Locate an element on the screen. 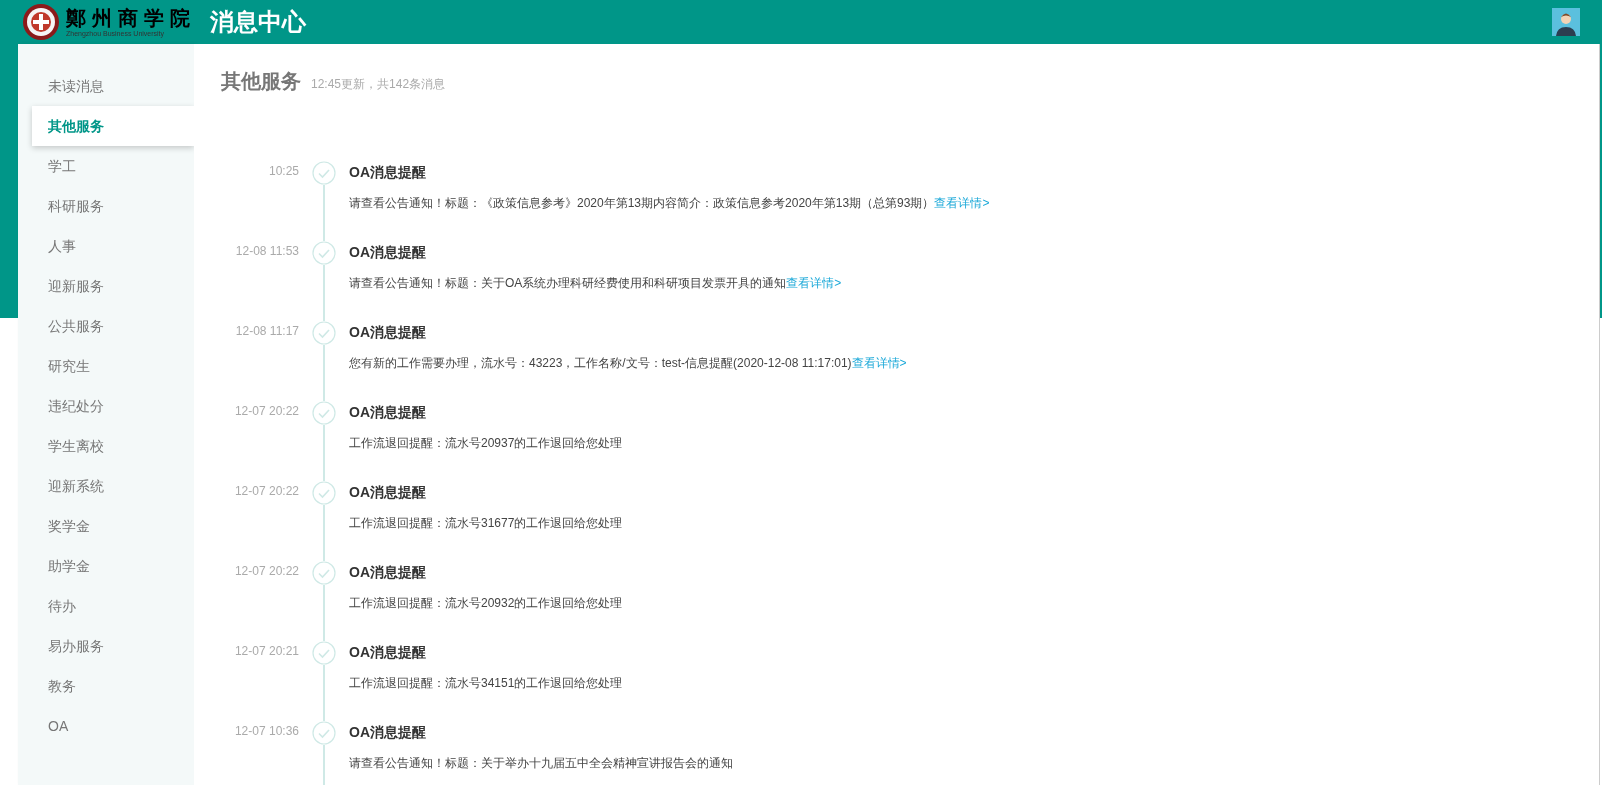  message-text: 请查看公告通知！标题：《政策信息参考》2020年第13期内容简介：政策信息参考2020年第13期（总第93期） is located at coordinates (642, 203).